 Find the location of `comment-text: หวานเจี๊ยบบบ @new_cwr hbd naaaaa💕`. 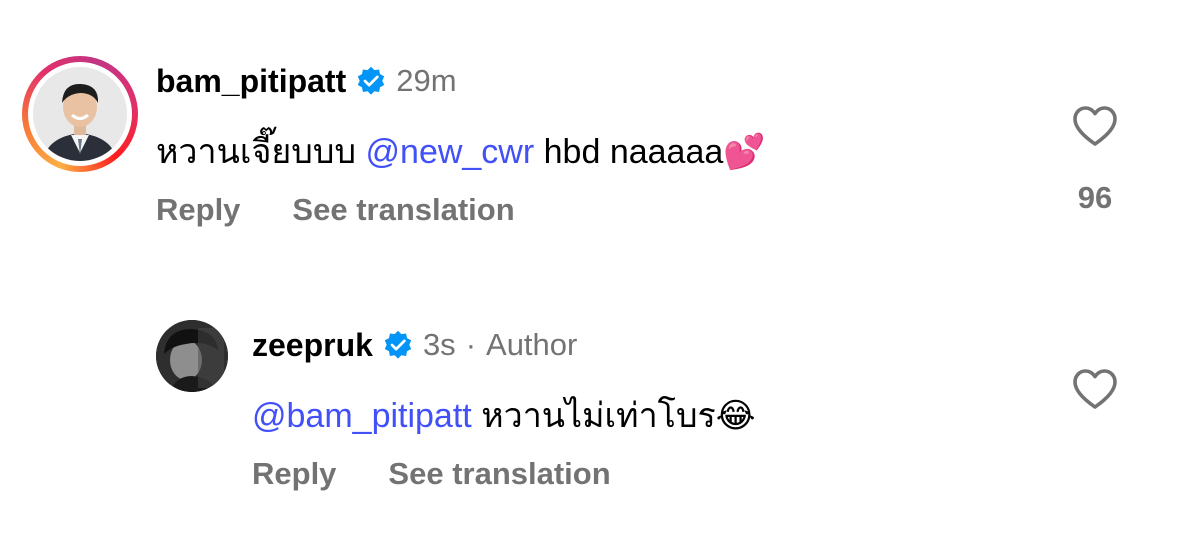

comment-text: หวานเจี๊ยบบบ @new_cwr hbd naaaaa💕 is located at coordinates (461, 151).